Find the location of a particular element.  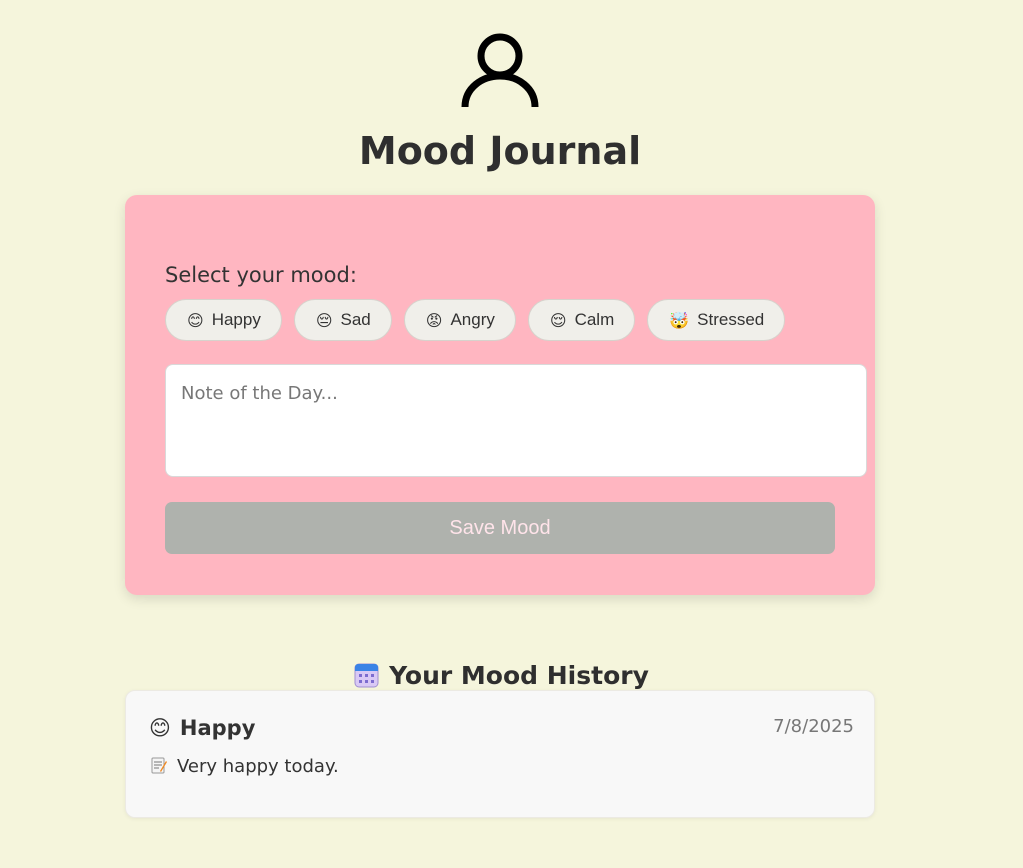

note-textarea is located at coordinates (516, 420).